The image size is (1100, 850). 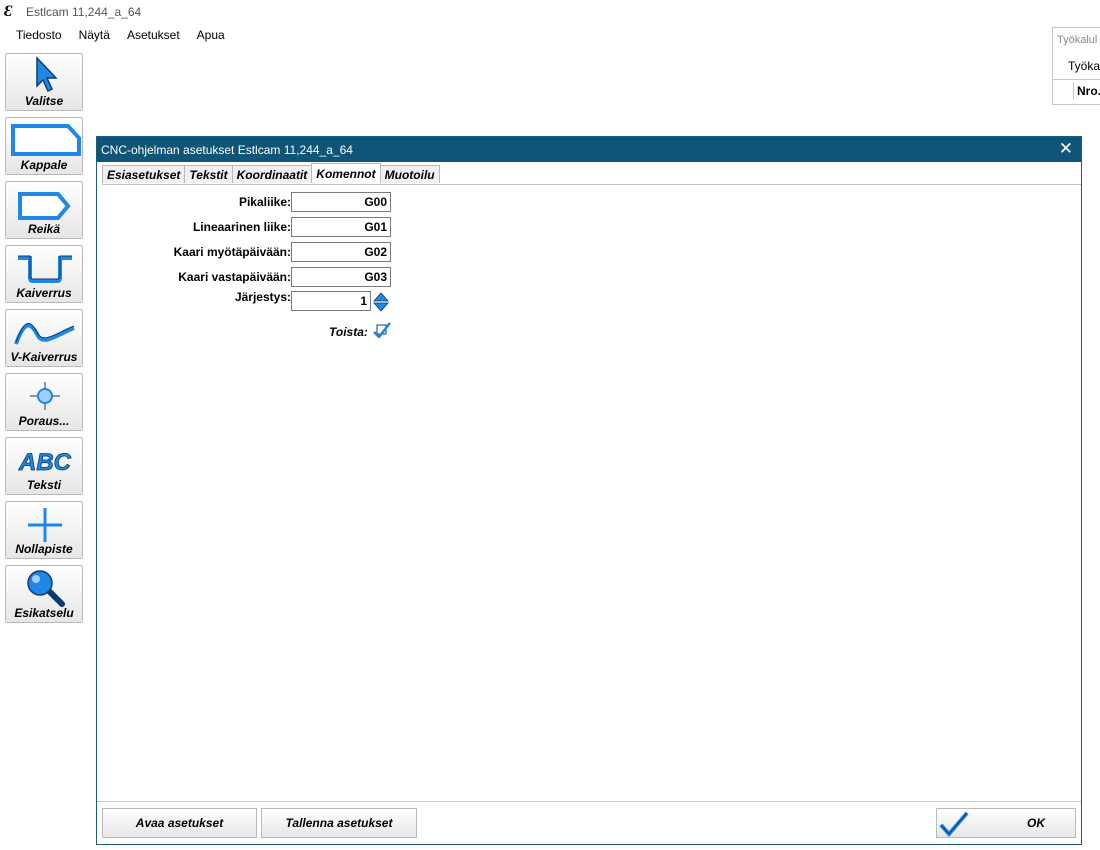 What do you see at coordinates (232, 252) in the screenshot?
I see `field-label: Kaari myötäpäivään:` at bounding box center [232, 252].